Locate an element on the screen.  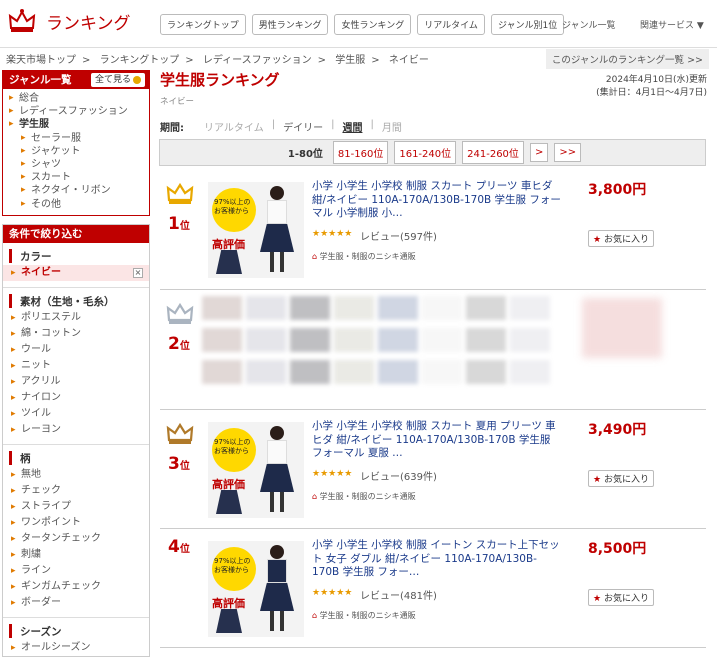
genre-item: ジャケット is located at coordinates (79, 151).